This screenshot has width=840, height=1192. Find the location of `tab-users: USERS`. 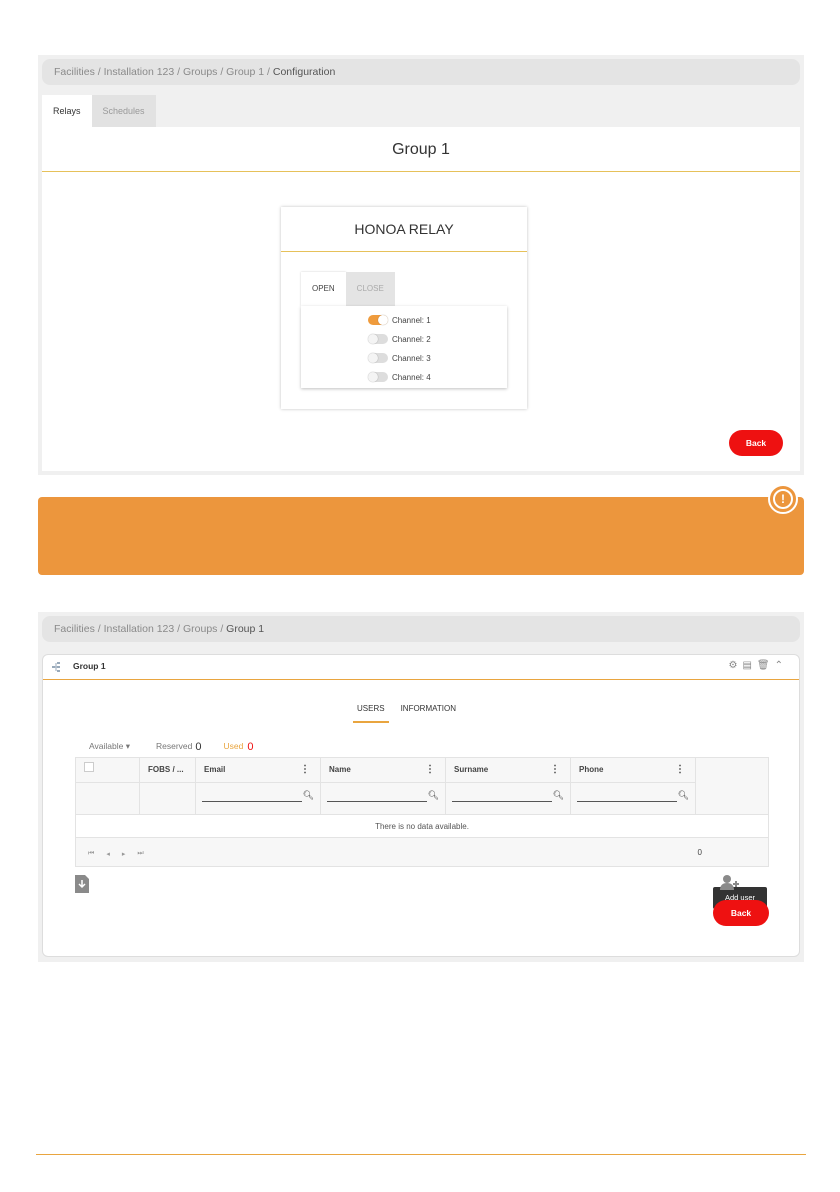

tab-users: USERS is located at coordinates (371, 713).